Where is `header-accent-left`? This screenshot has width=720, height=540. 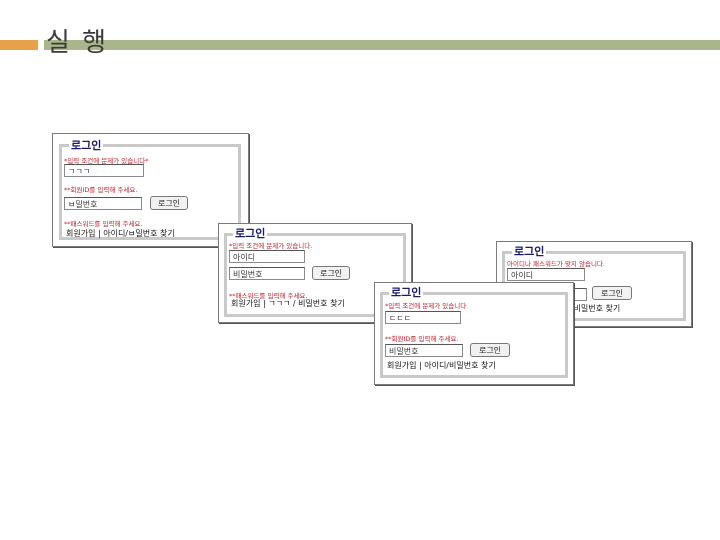 header-accent-left is located at coordinates (19, 45).